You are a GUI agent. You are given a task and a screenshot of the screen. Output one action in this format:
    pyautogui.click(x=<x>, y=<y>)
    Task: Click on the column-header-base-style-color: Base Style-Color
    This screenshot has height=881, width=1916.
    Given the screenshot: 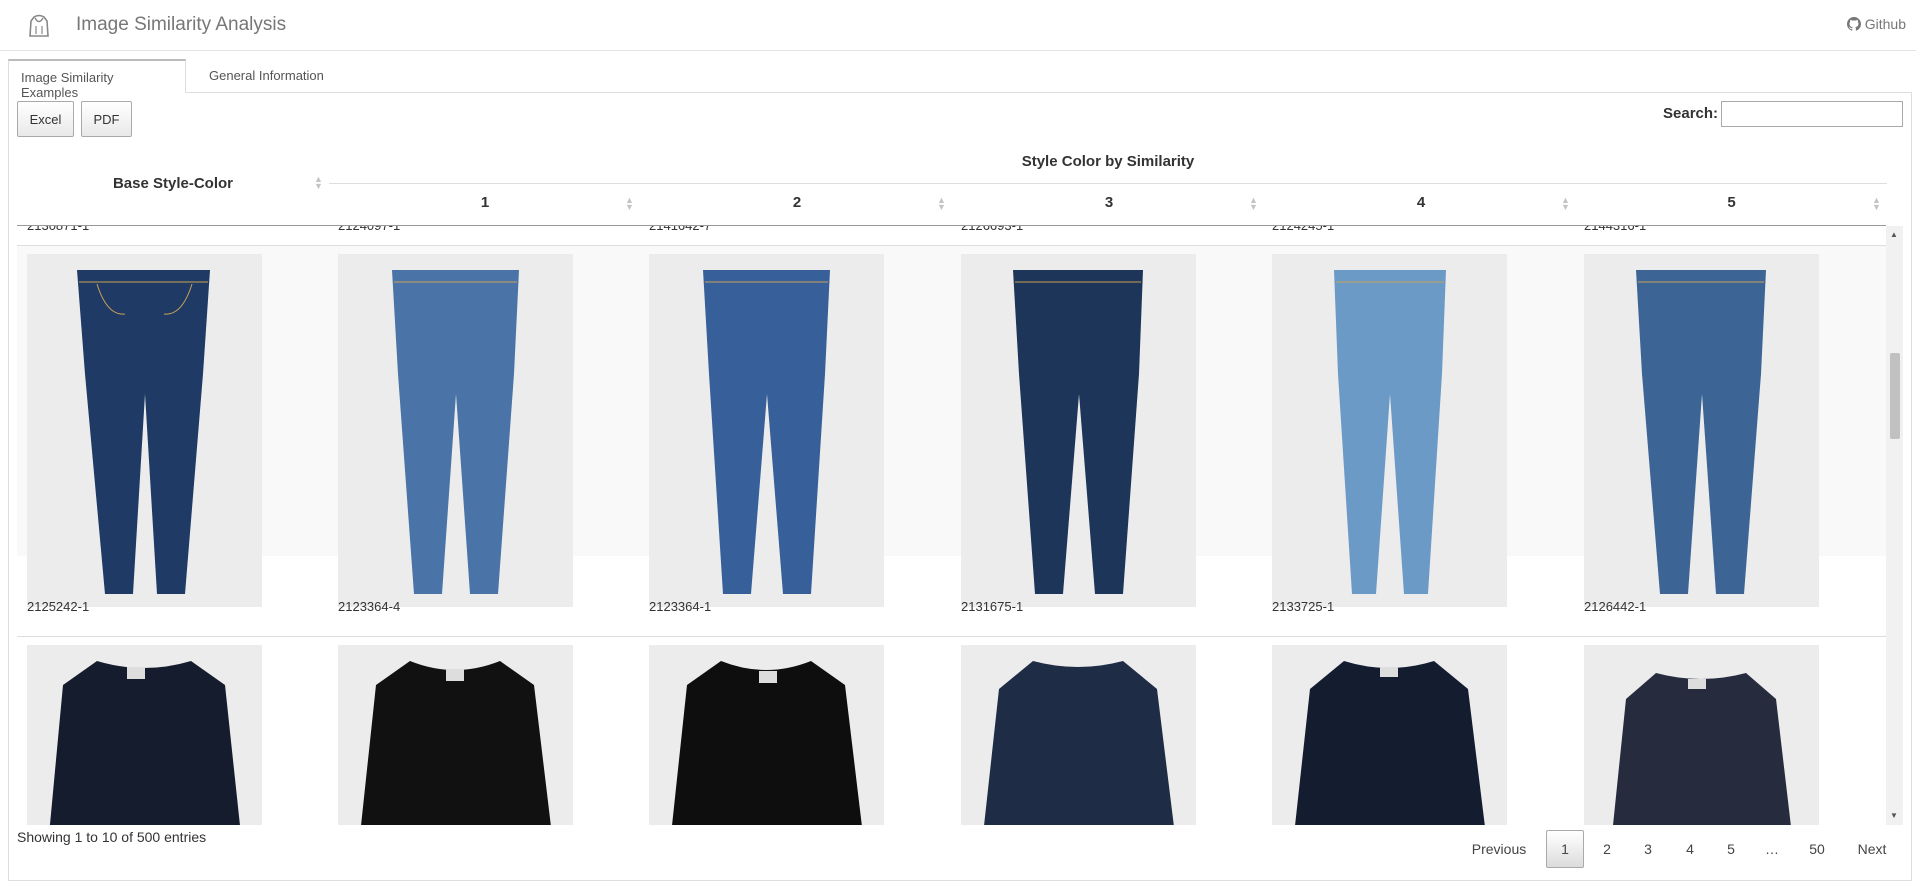 What is the action you would take?
    pyautogui.click(x=173, y=183)
    